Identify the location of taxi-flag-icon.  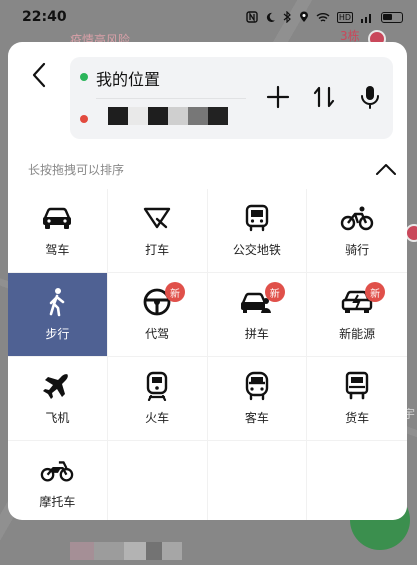
(157, 218).